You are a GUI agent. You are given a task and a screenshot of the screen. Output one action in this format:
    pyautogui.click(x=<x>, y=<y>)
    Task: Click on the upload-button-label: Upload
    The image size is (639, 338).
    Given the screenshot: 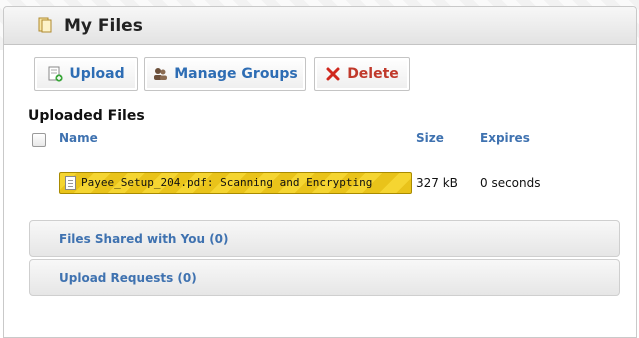 What is the action you would take?
    pyautogui.click(x=97, y=74)
    